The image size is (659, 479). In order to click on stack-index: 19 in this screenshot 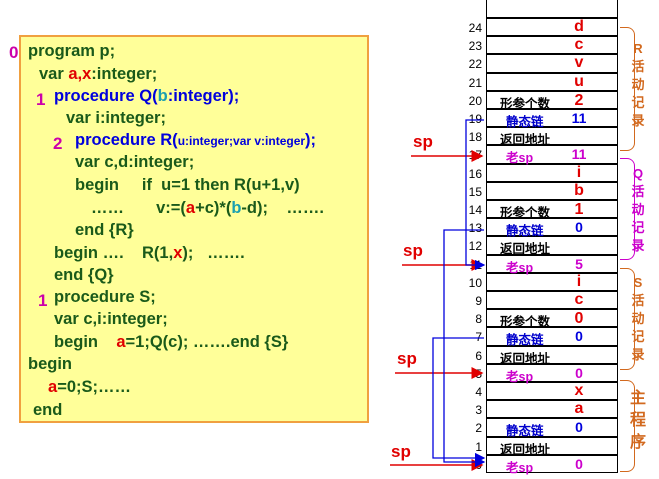, I will do `click(475, 119)`.